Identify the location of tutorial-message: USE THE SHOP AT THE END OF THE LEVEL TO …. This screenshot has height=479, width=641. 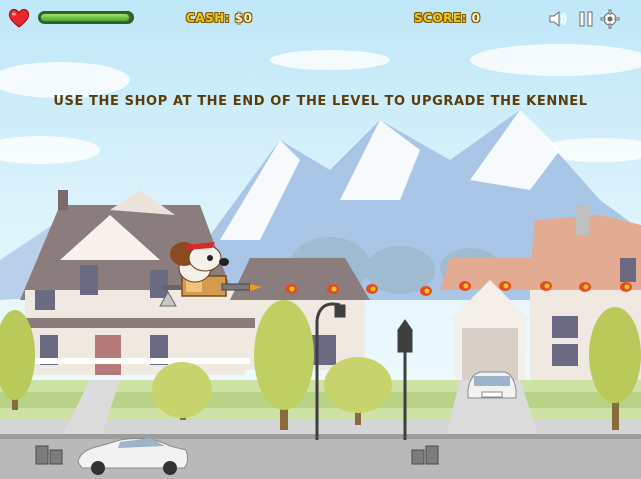
(320, 101).